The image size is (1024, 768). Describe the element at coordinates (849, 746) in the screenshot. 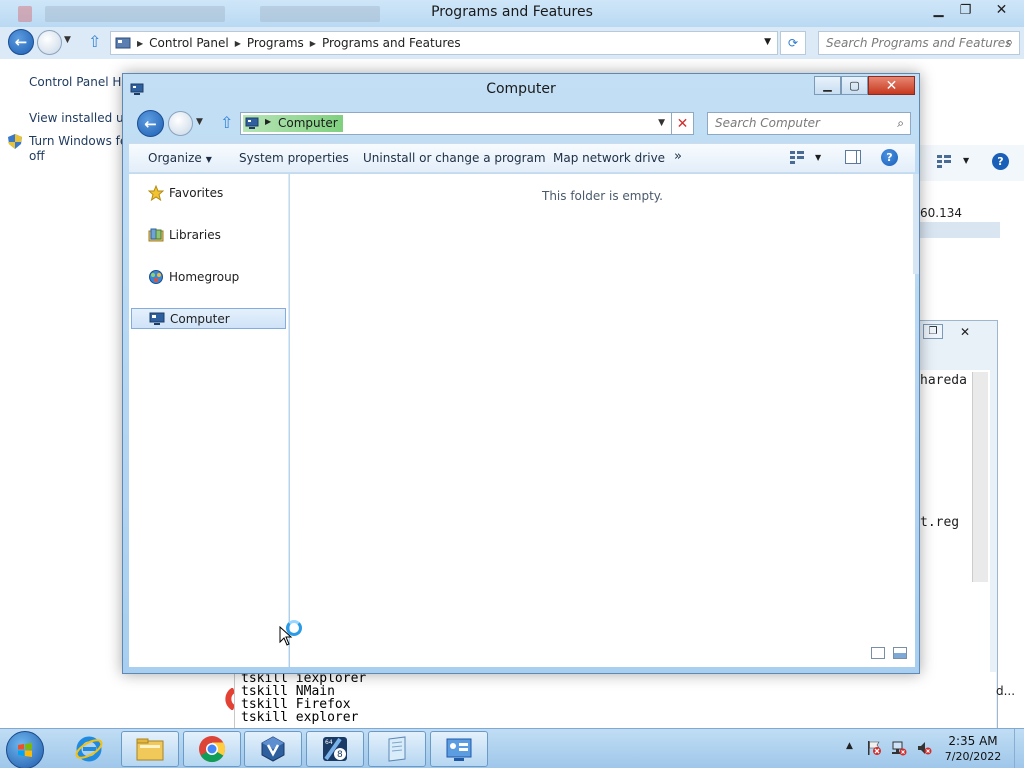

I see `show-hidden-icons-button: ▲` at that location.